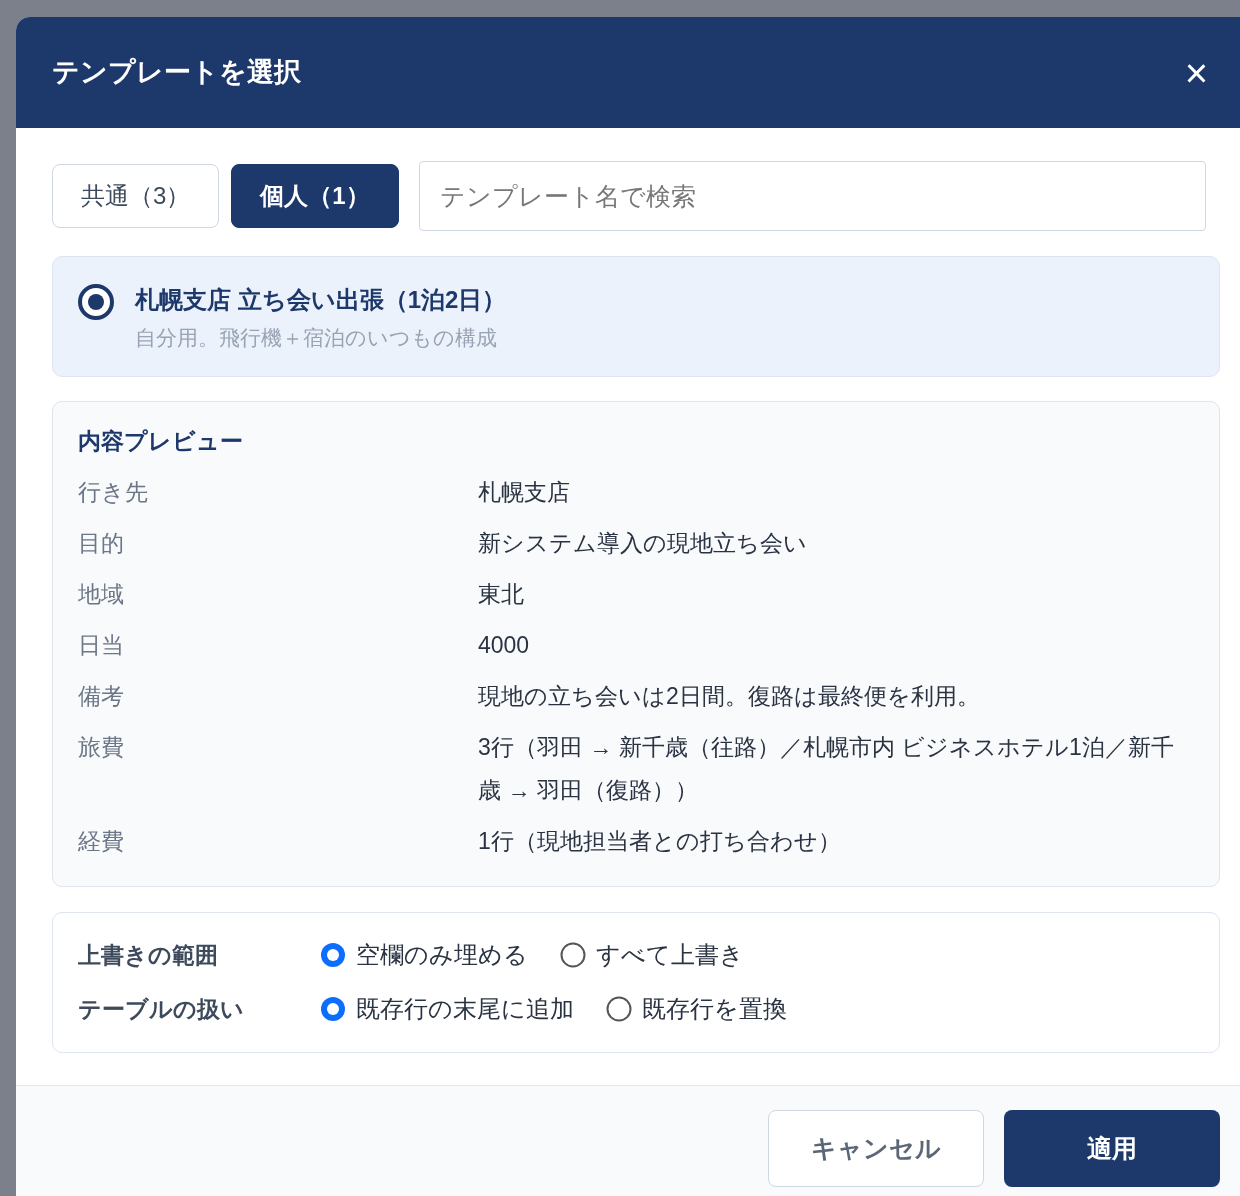 This screenshot has width=1240, height=1196. What do you see at coordinates (161, 441) in the screenshot?
I see `preview-title: 内容プレビュー` at bounding box center [161, 441].